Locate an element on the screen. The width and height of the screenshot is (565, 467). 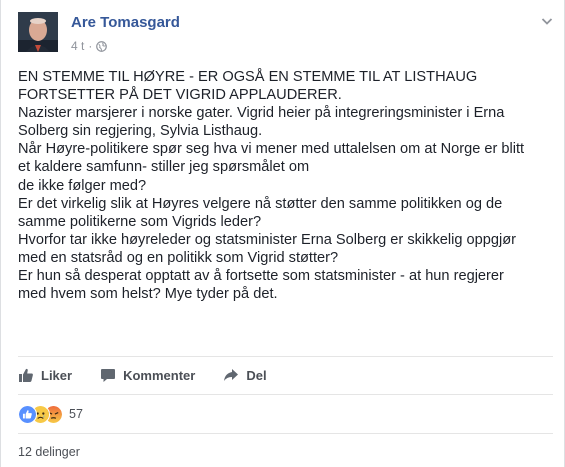
post-meta: 4 t · is located at coordinates (89, 46).